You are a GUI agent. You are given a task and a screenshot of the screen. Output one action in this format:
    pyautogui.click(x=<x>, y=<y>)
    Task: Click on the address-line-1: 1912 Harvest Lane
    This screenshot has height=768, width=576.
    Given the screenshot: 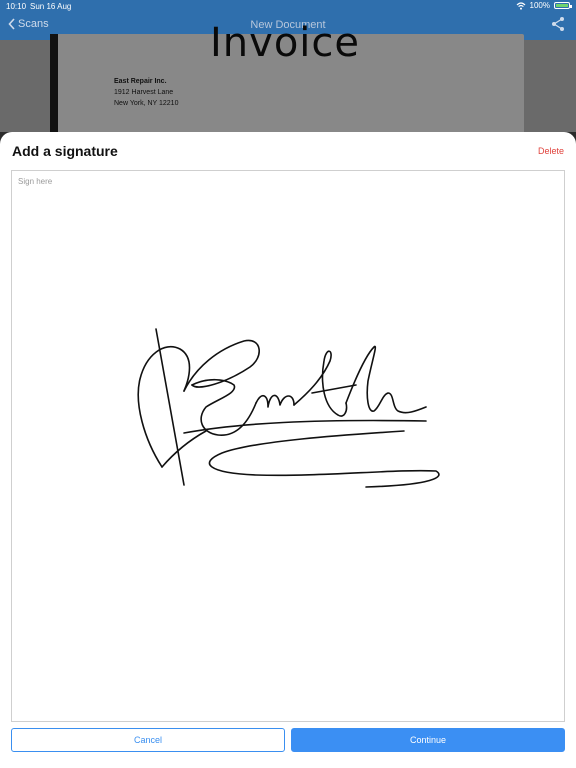 What is the action you would take?
    pyautogui.click(x=144, y=92)
    